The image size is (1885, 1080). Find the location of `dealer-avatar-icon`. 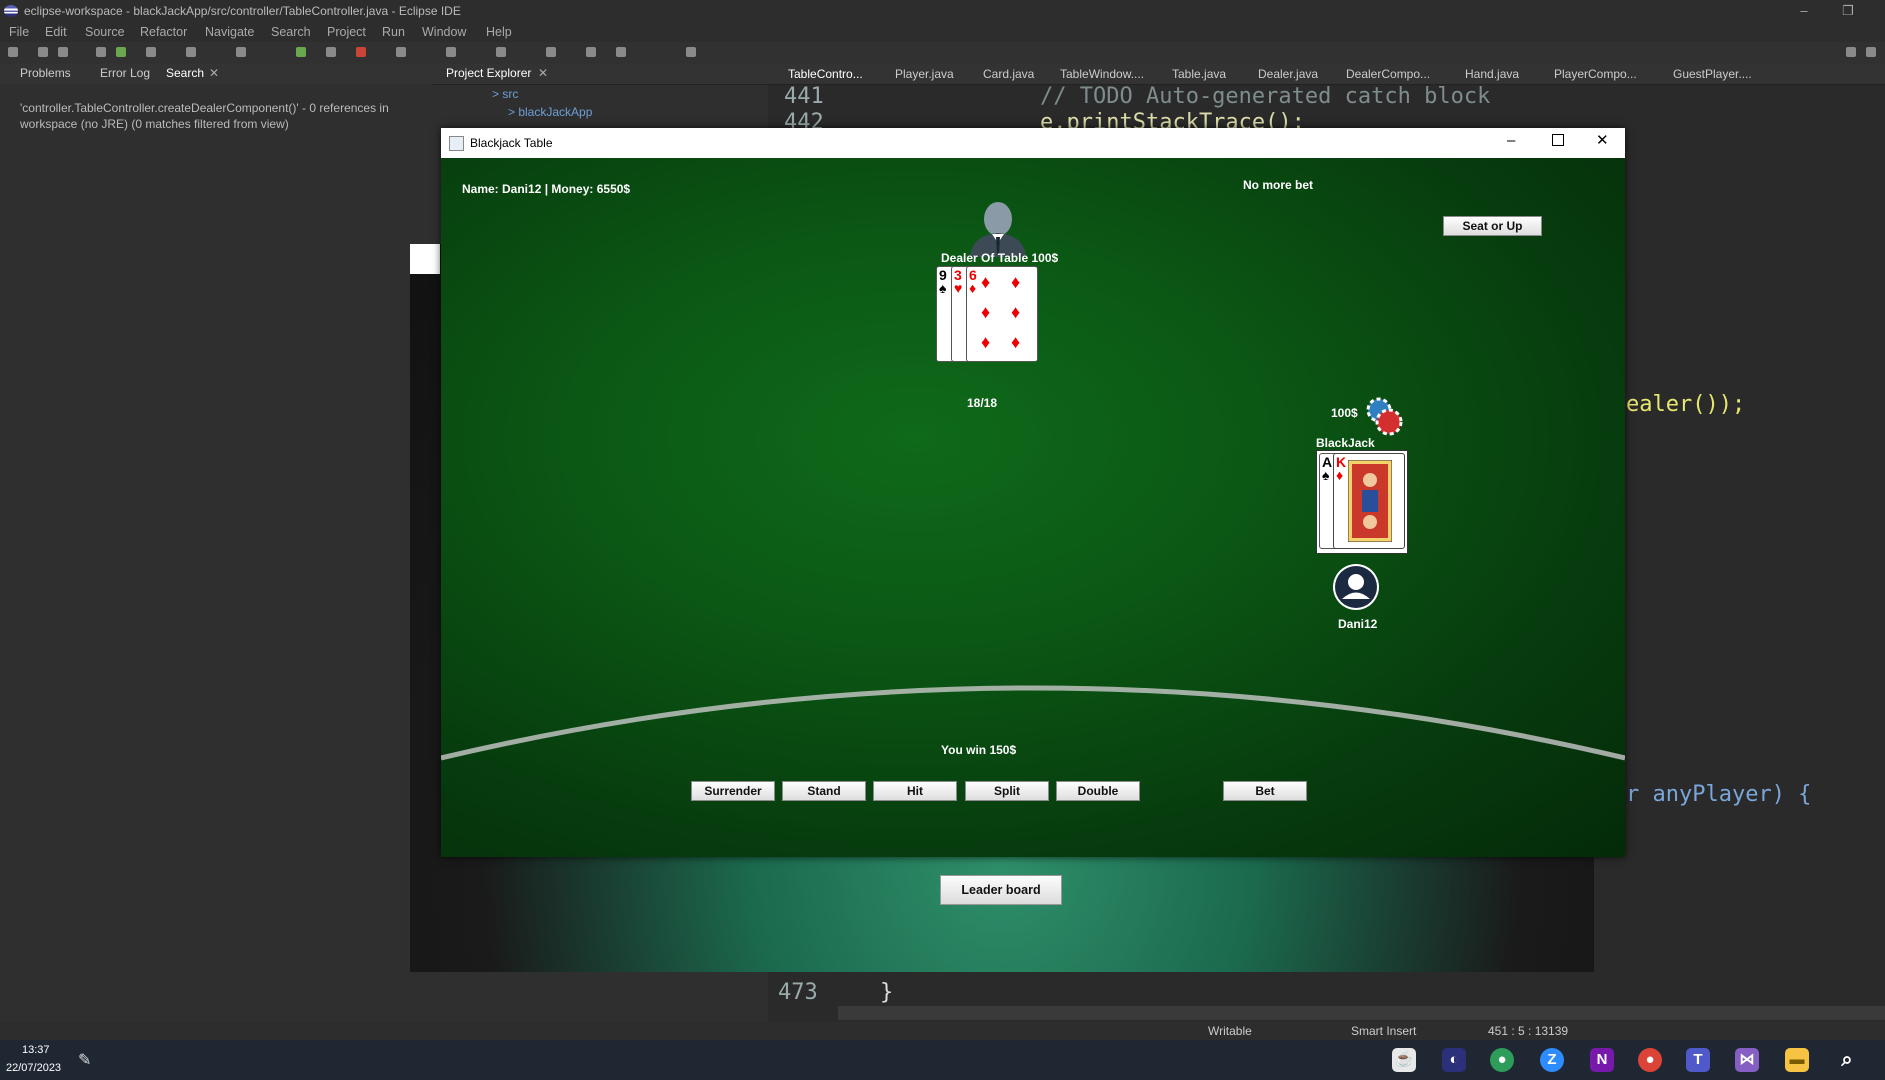

dealer-avatar-icon is located at coordinates (998, 229).